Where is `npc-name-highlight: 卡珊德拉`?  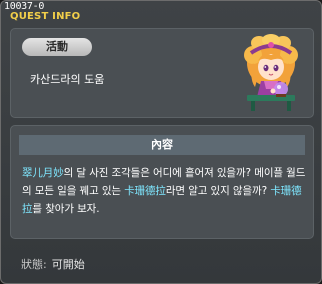 npc-name-highlight: 卡珊德拉 is located at coordinates (145, 191).